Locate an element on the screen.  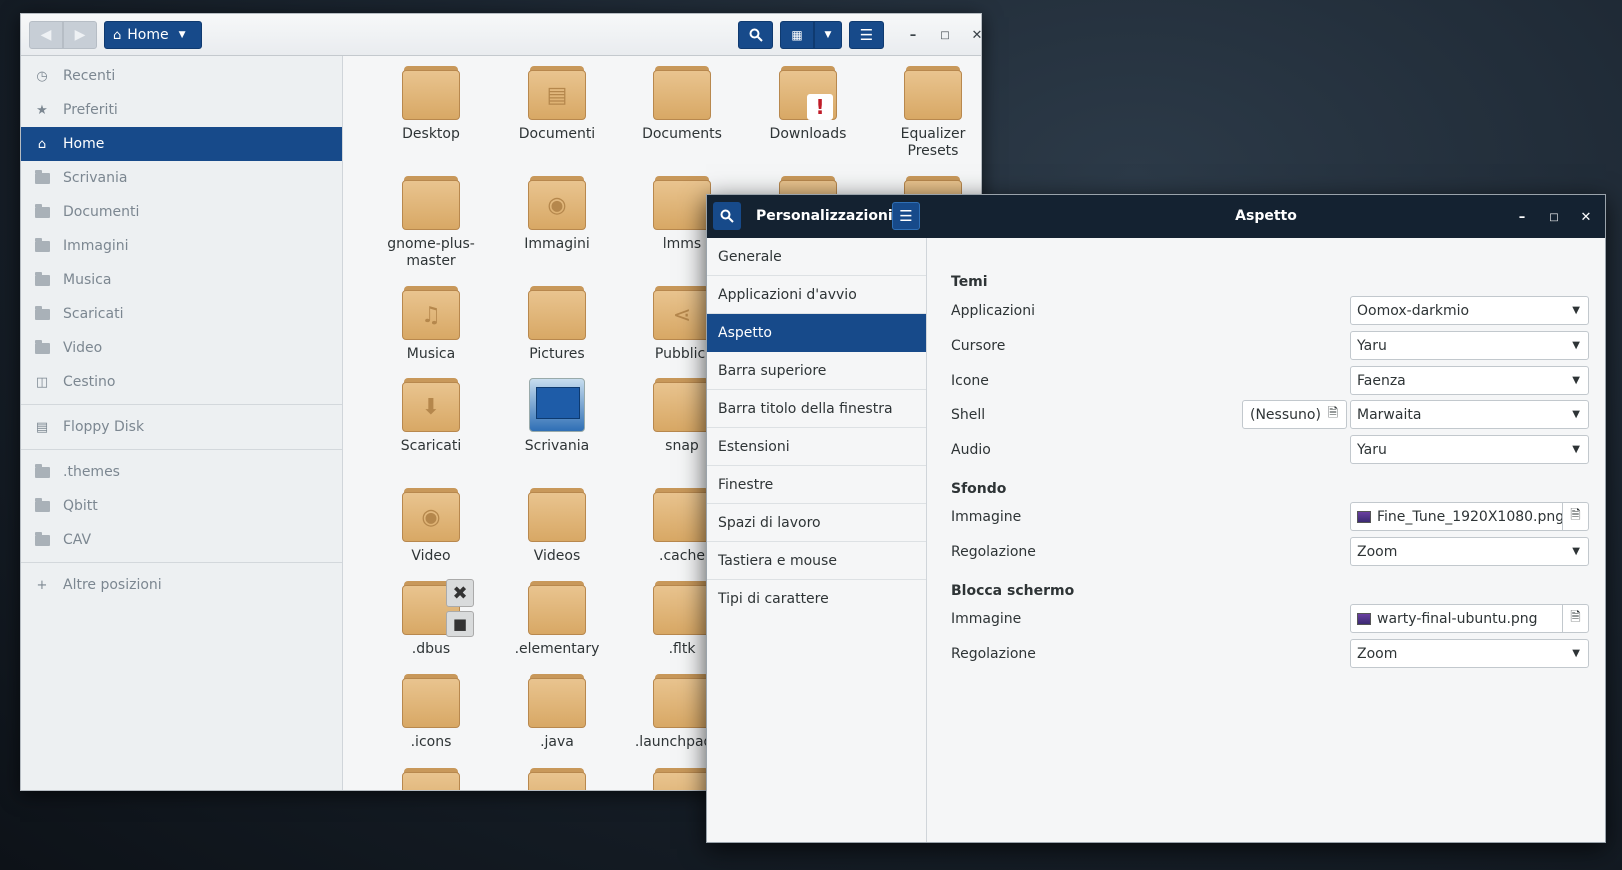
sidebar-item-keyboard-mouse: Tastiera e mouse is located at coordinates (816, 561).